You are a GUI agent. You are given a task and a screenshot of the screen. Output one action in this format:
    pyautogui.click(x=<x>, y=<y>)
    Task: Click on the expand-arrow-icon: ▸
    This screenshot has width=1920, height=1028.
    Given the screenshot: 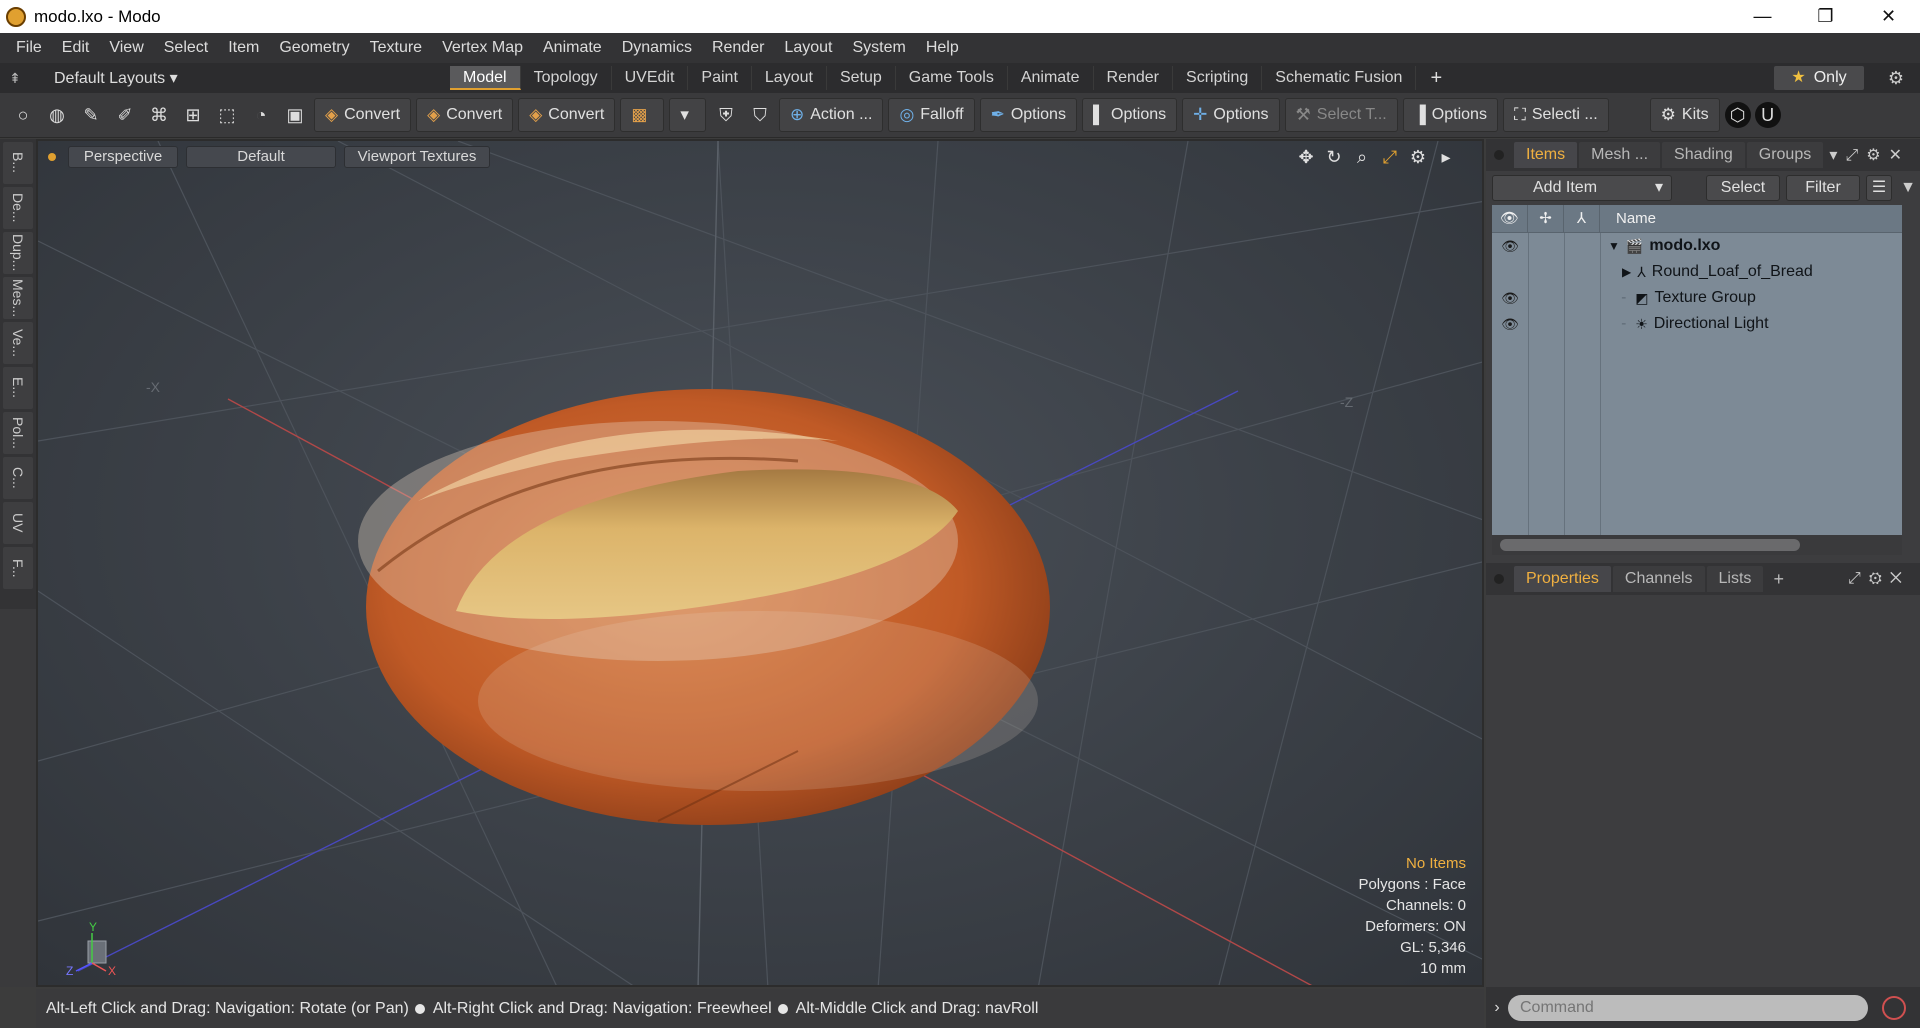 What is the action you would take?
    pyautogui.click(x=1446, y=157)
    